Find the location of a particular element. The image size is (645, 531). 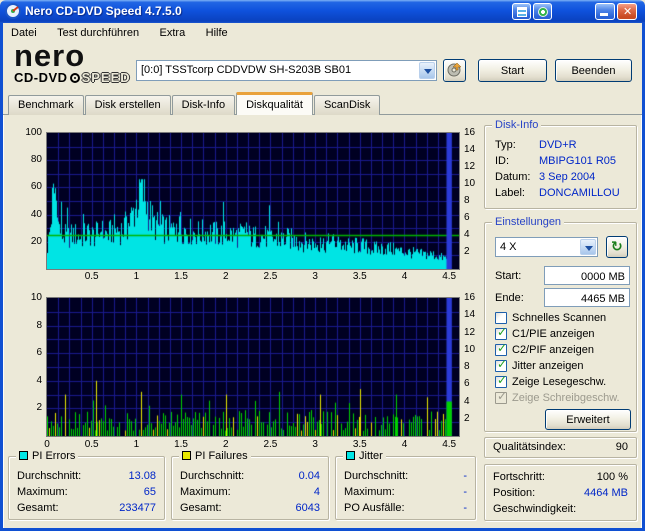

quality-index-label: Qualitätsindex: is located at coordinates (529, 447).